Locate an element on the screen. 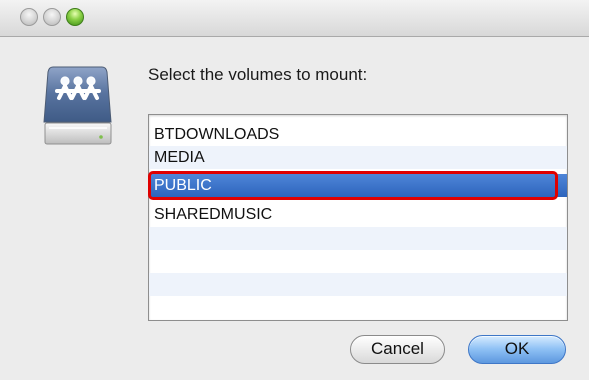  mount-volumes-prompt: Select the volumes to mount: is located at coordinates (258, 74).